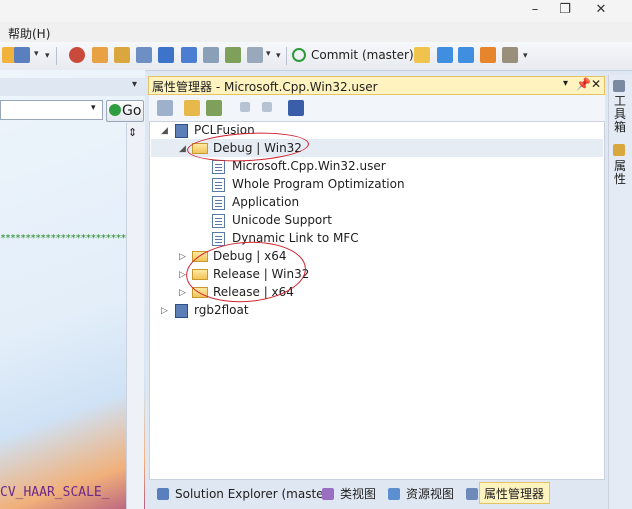  Describe the element at coordinates (22, 55) in the screenshot. I see `window-icon` at that location.